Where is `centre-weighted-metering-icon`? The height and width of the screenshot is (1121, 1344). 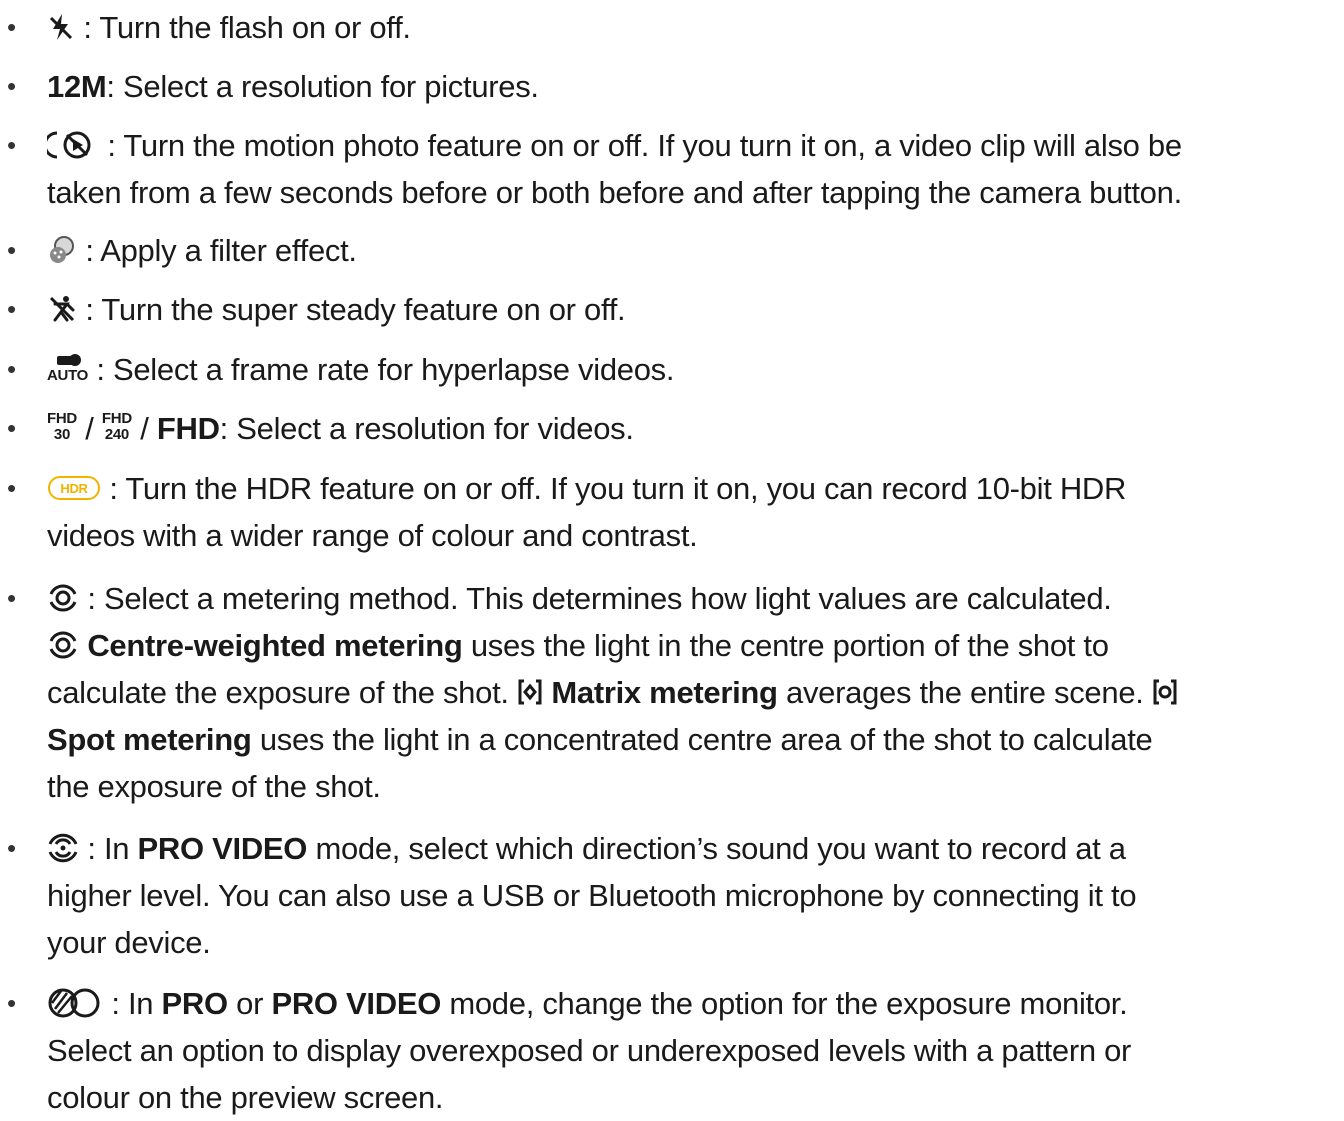 centre-weighted-metering-icon is located at coordinates (63, 645).